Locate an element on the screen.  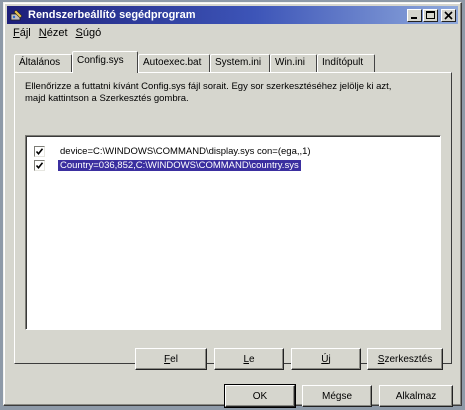
minimize-icon is located at coordinates (414, 17).